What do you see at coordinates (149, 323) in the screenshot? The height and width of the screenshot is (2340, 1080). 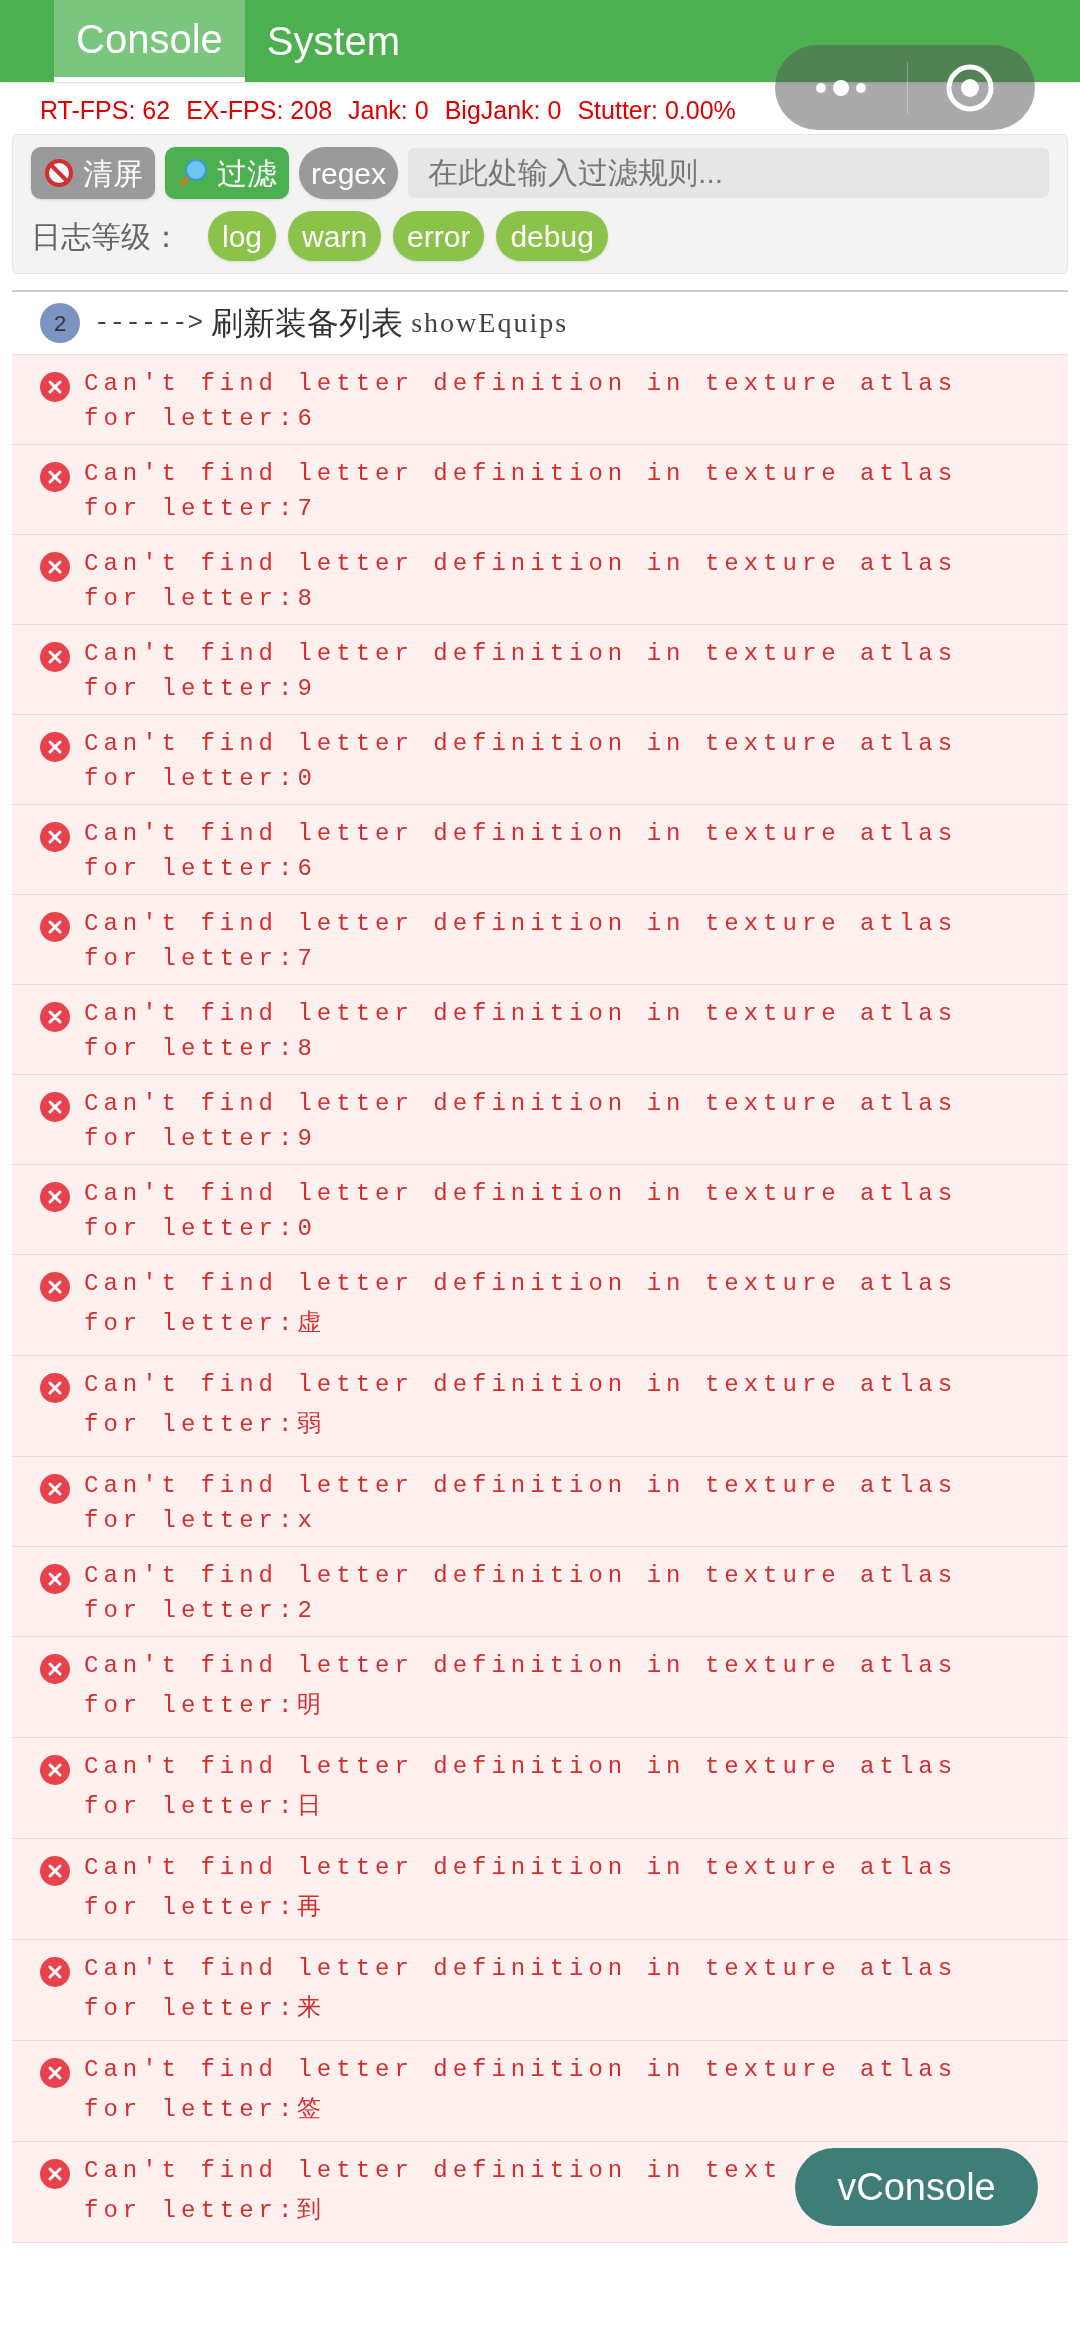 I see `log-arrow: ------>` at bounding box center [149, 323].